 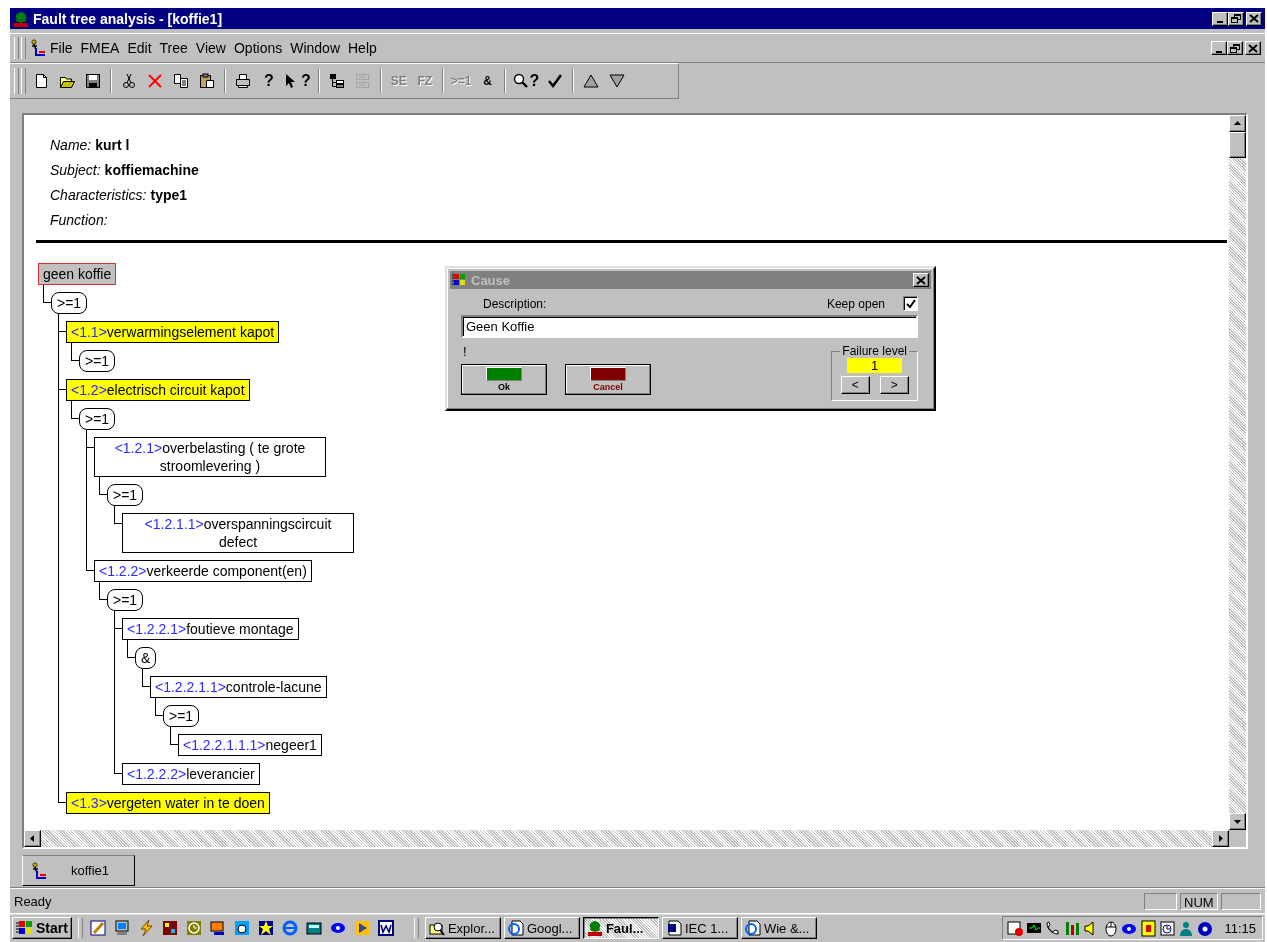 I want to click on minimize-icon, so click(x=1220, y=22).